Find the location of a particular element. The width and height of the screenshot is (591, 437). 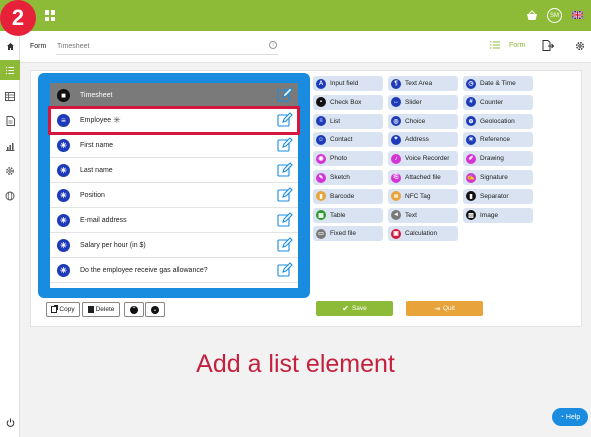

palette-input-field: A Input field is located at coordinates (348, 83).